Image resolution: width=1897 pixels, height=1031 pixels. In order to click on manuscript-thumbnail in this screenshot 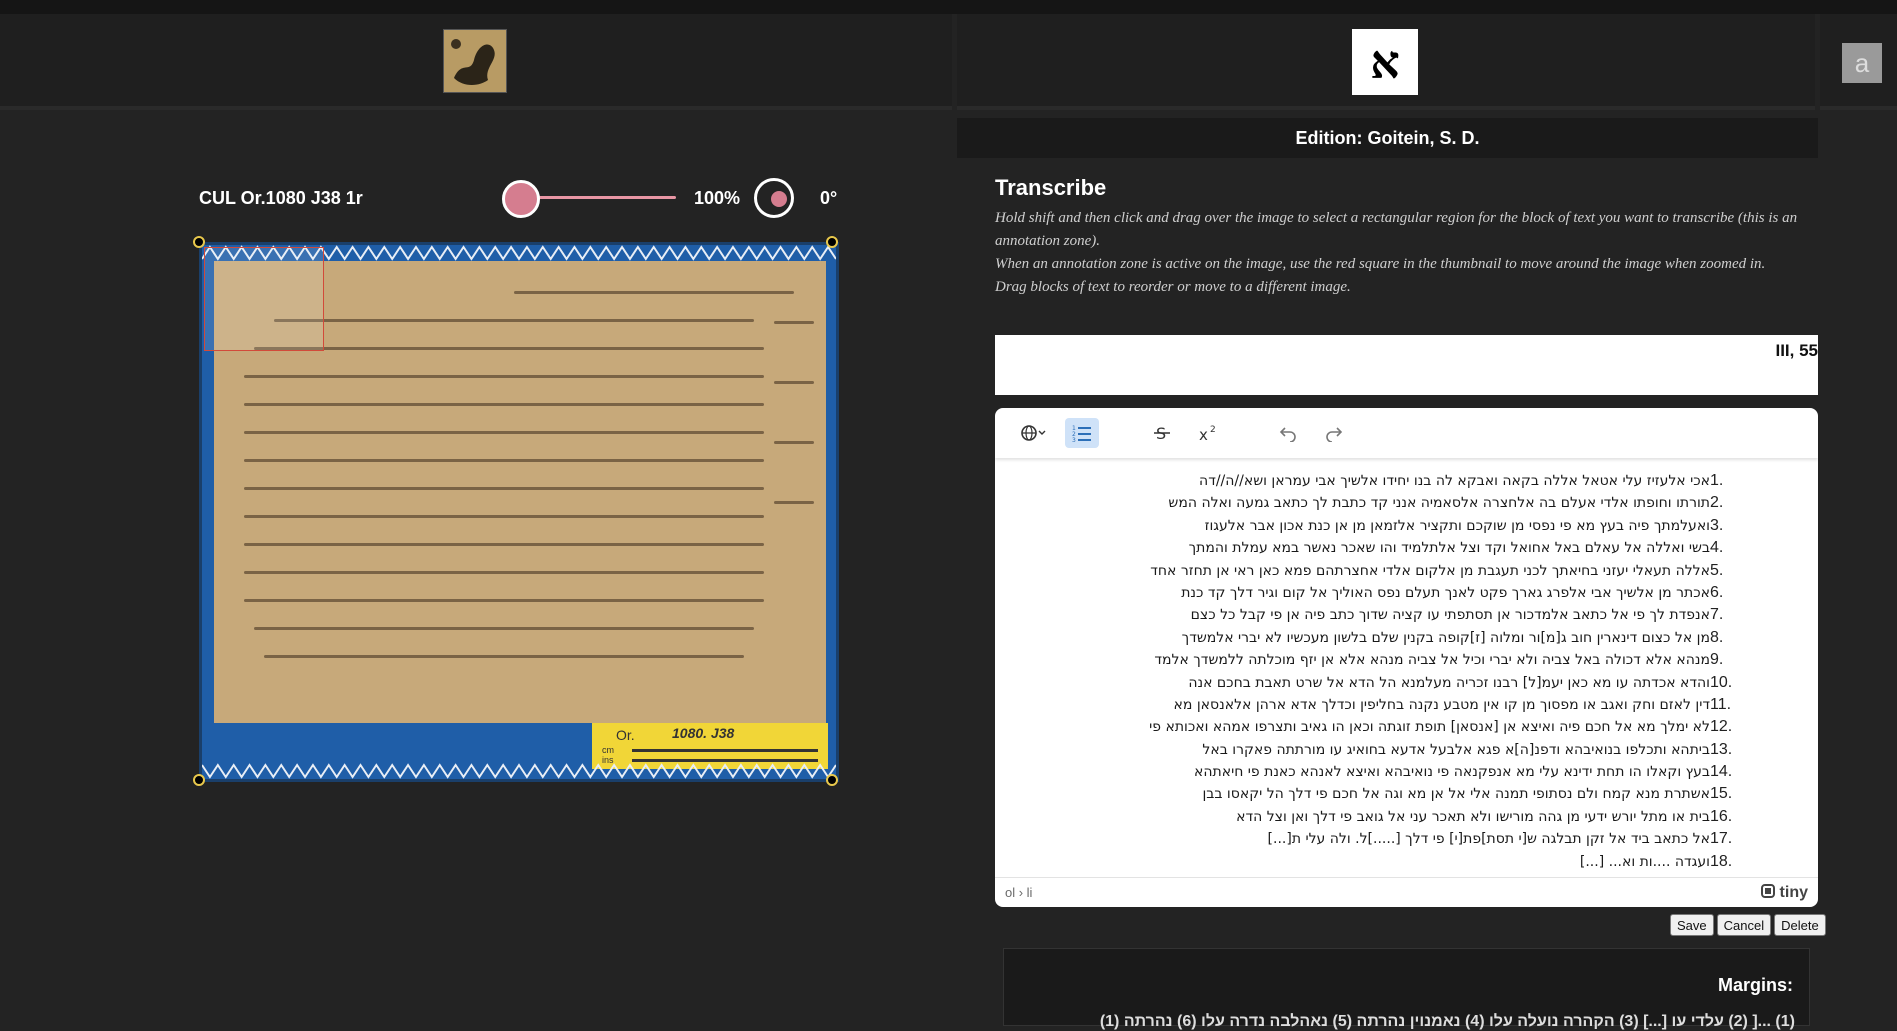, I will do `click(475, 61)`.